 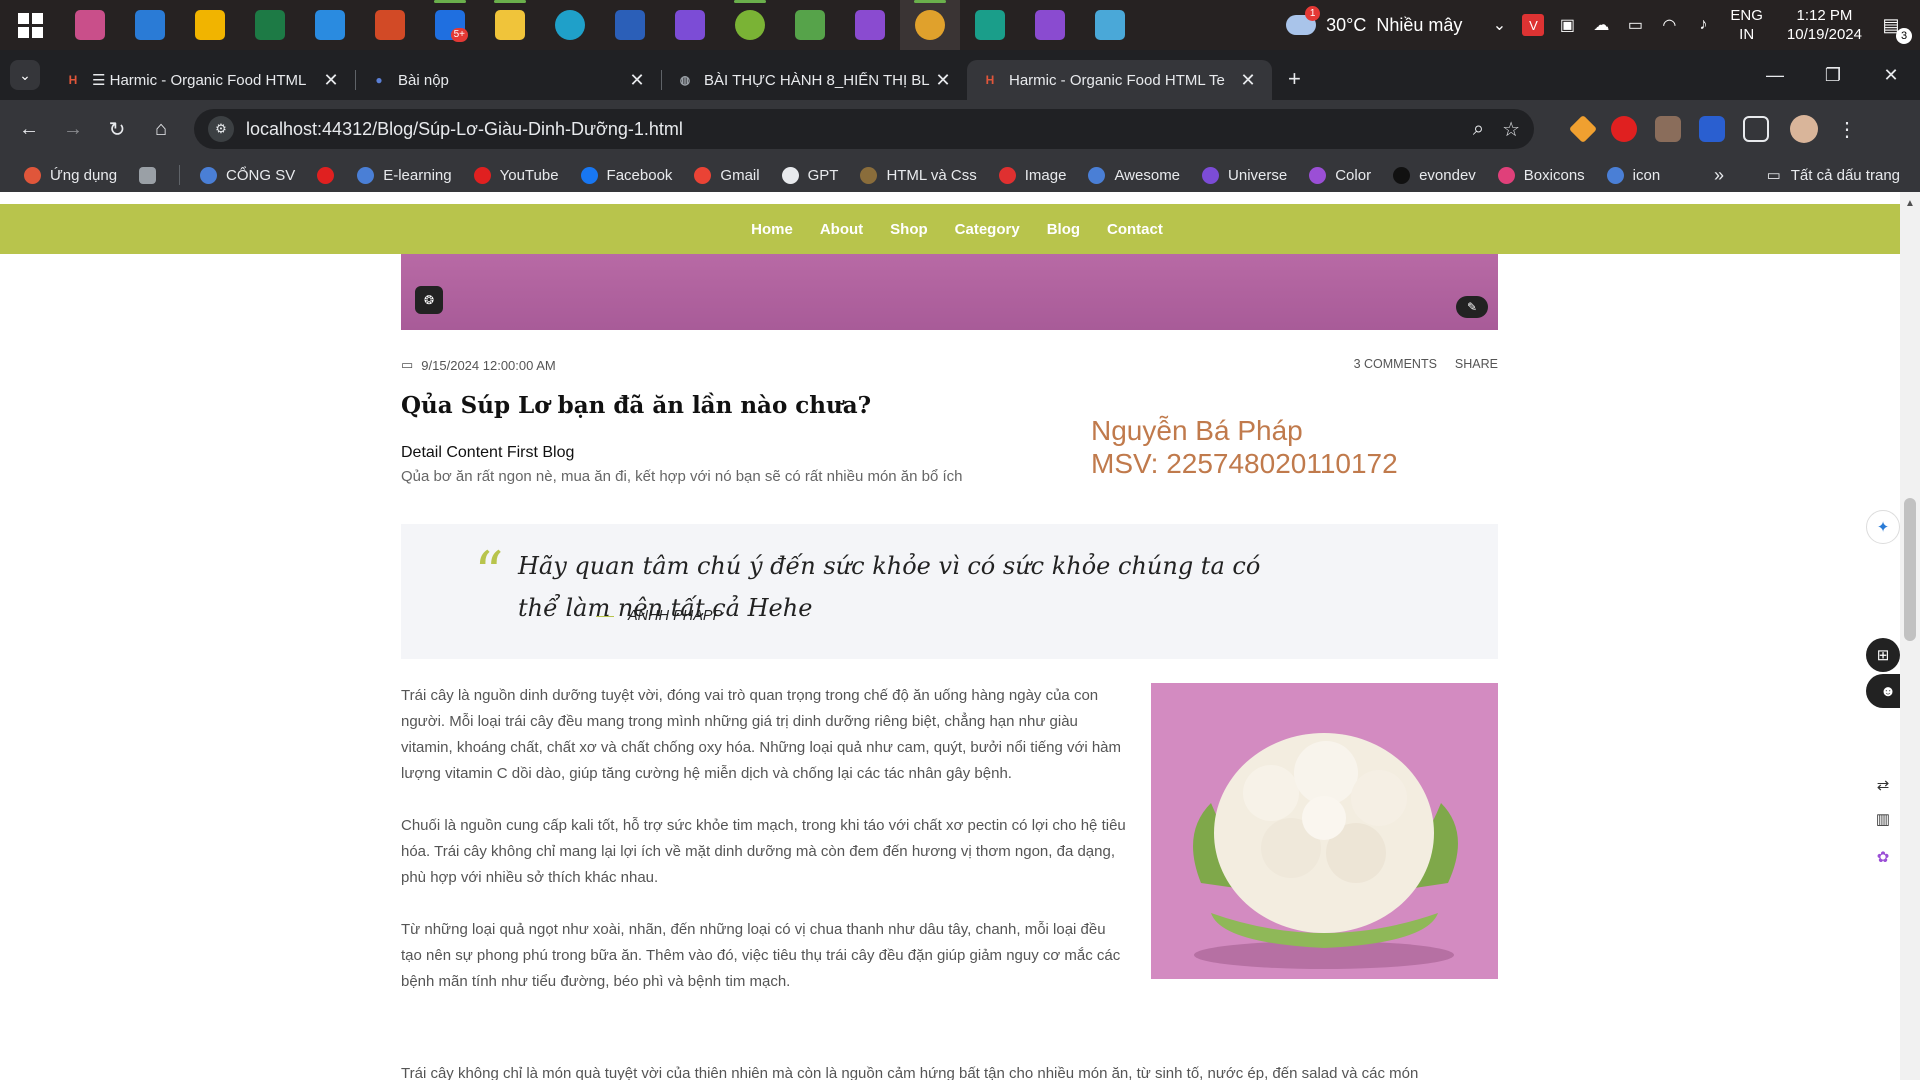 I want to click on bookmark-item: CỔNG SV, so click(x=247, y=175).